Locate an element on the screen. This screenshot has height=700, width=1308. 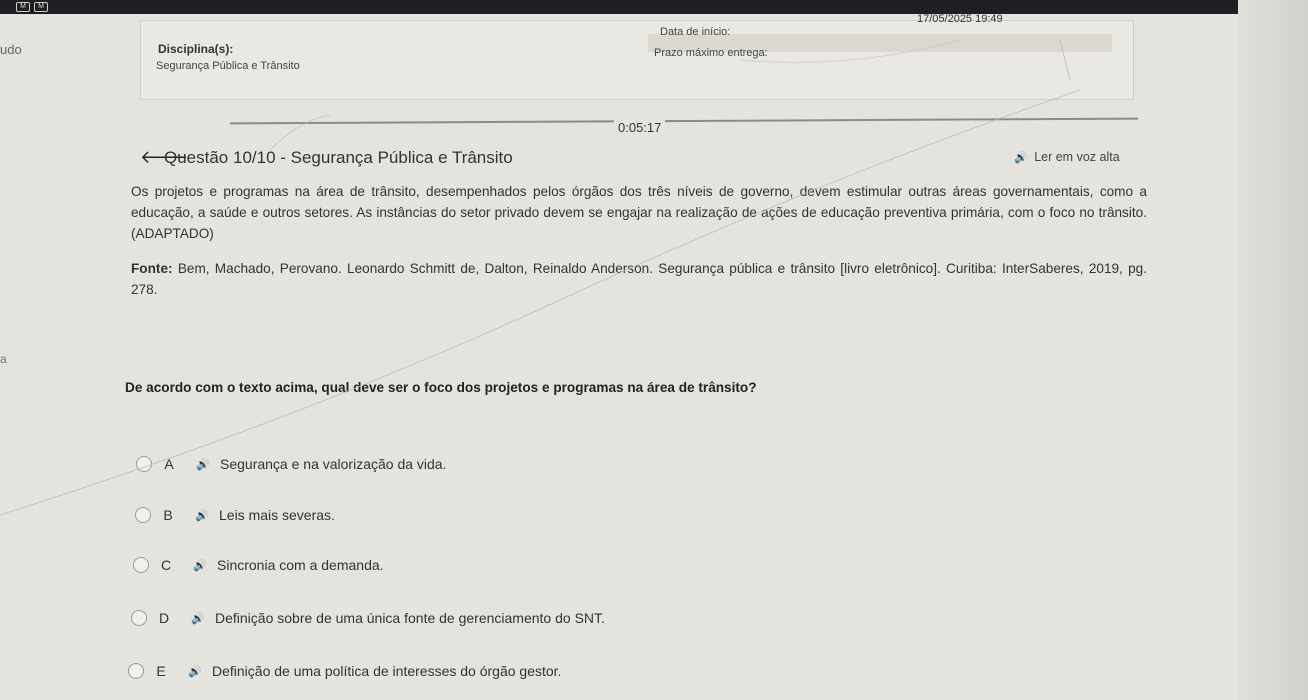
read-aloud-label: Ler em voz alta is located at coordinates (1077, 157).